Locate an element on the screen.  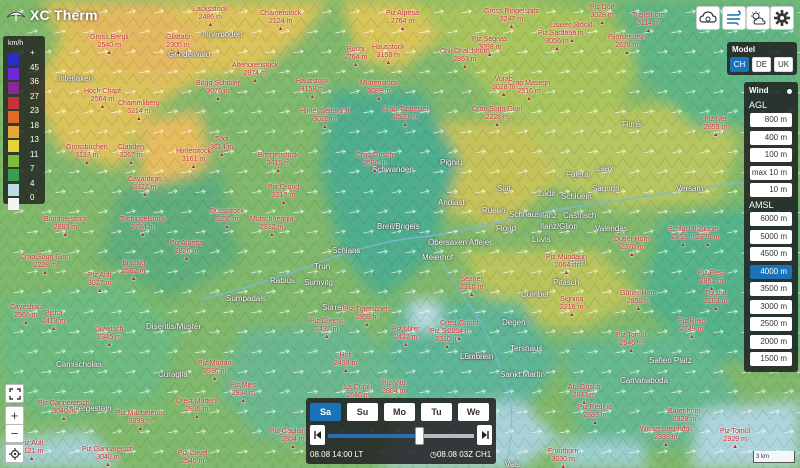
timeline-thumb is located at coordinates (419, 436).